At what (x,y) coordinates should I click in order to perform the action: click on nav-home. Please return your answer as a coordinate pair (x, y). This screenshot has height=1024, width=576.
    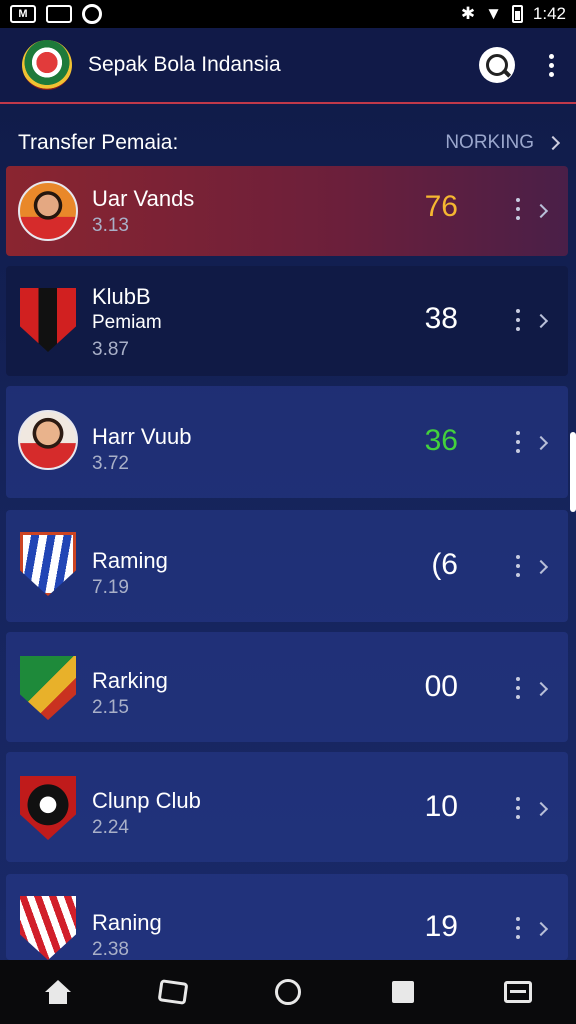
    Looking at the image, I should click on (58, 992).